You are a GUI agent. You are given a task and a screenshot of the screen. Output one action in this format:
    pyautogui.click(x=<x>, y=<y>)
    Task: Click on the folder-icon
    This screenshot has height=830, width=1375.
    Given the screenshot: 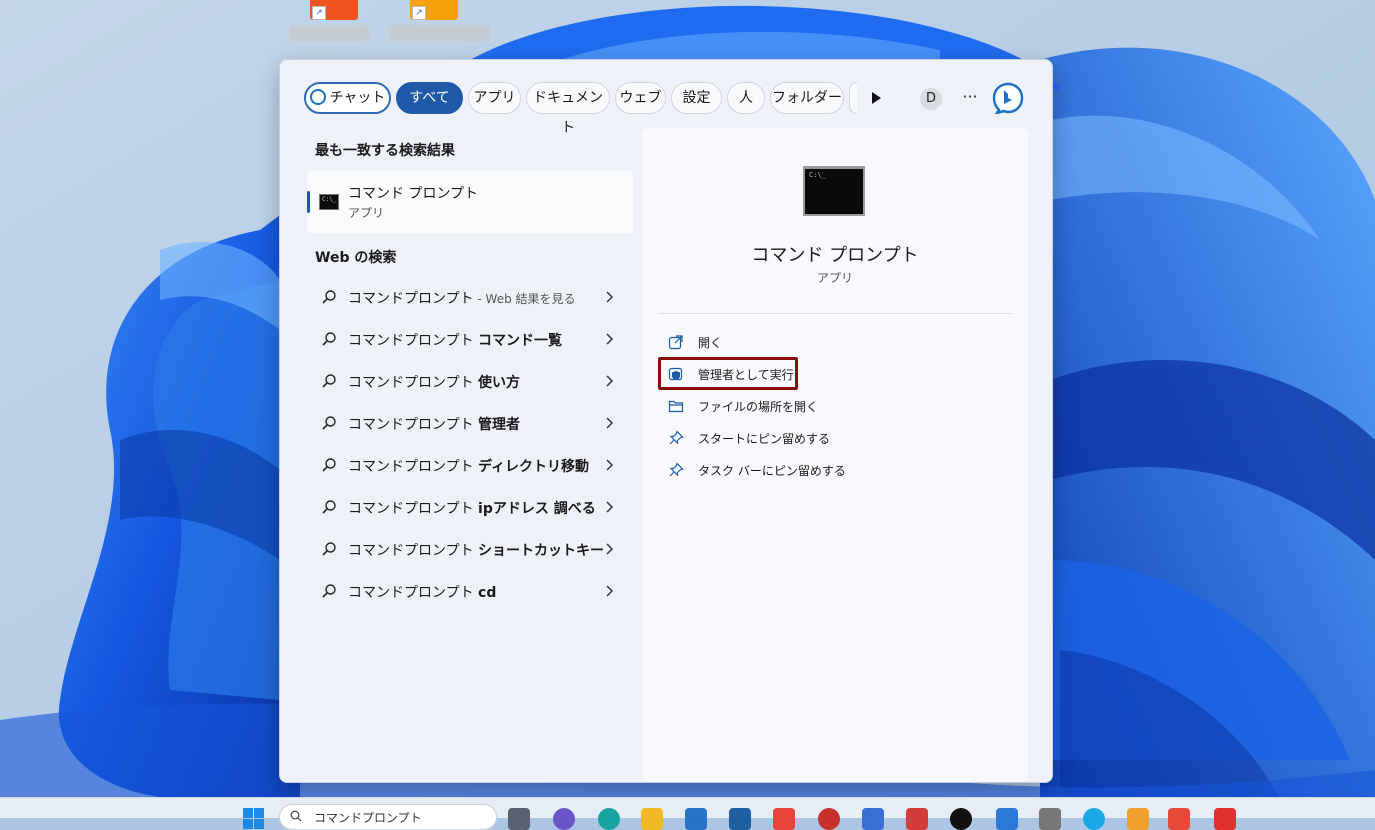 What is the action you would take?
    pyautogui.click(x=676, y=406)
    